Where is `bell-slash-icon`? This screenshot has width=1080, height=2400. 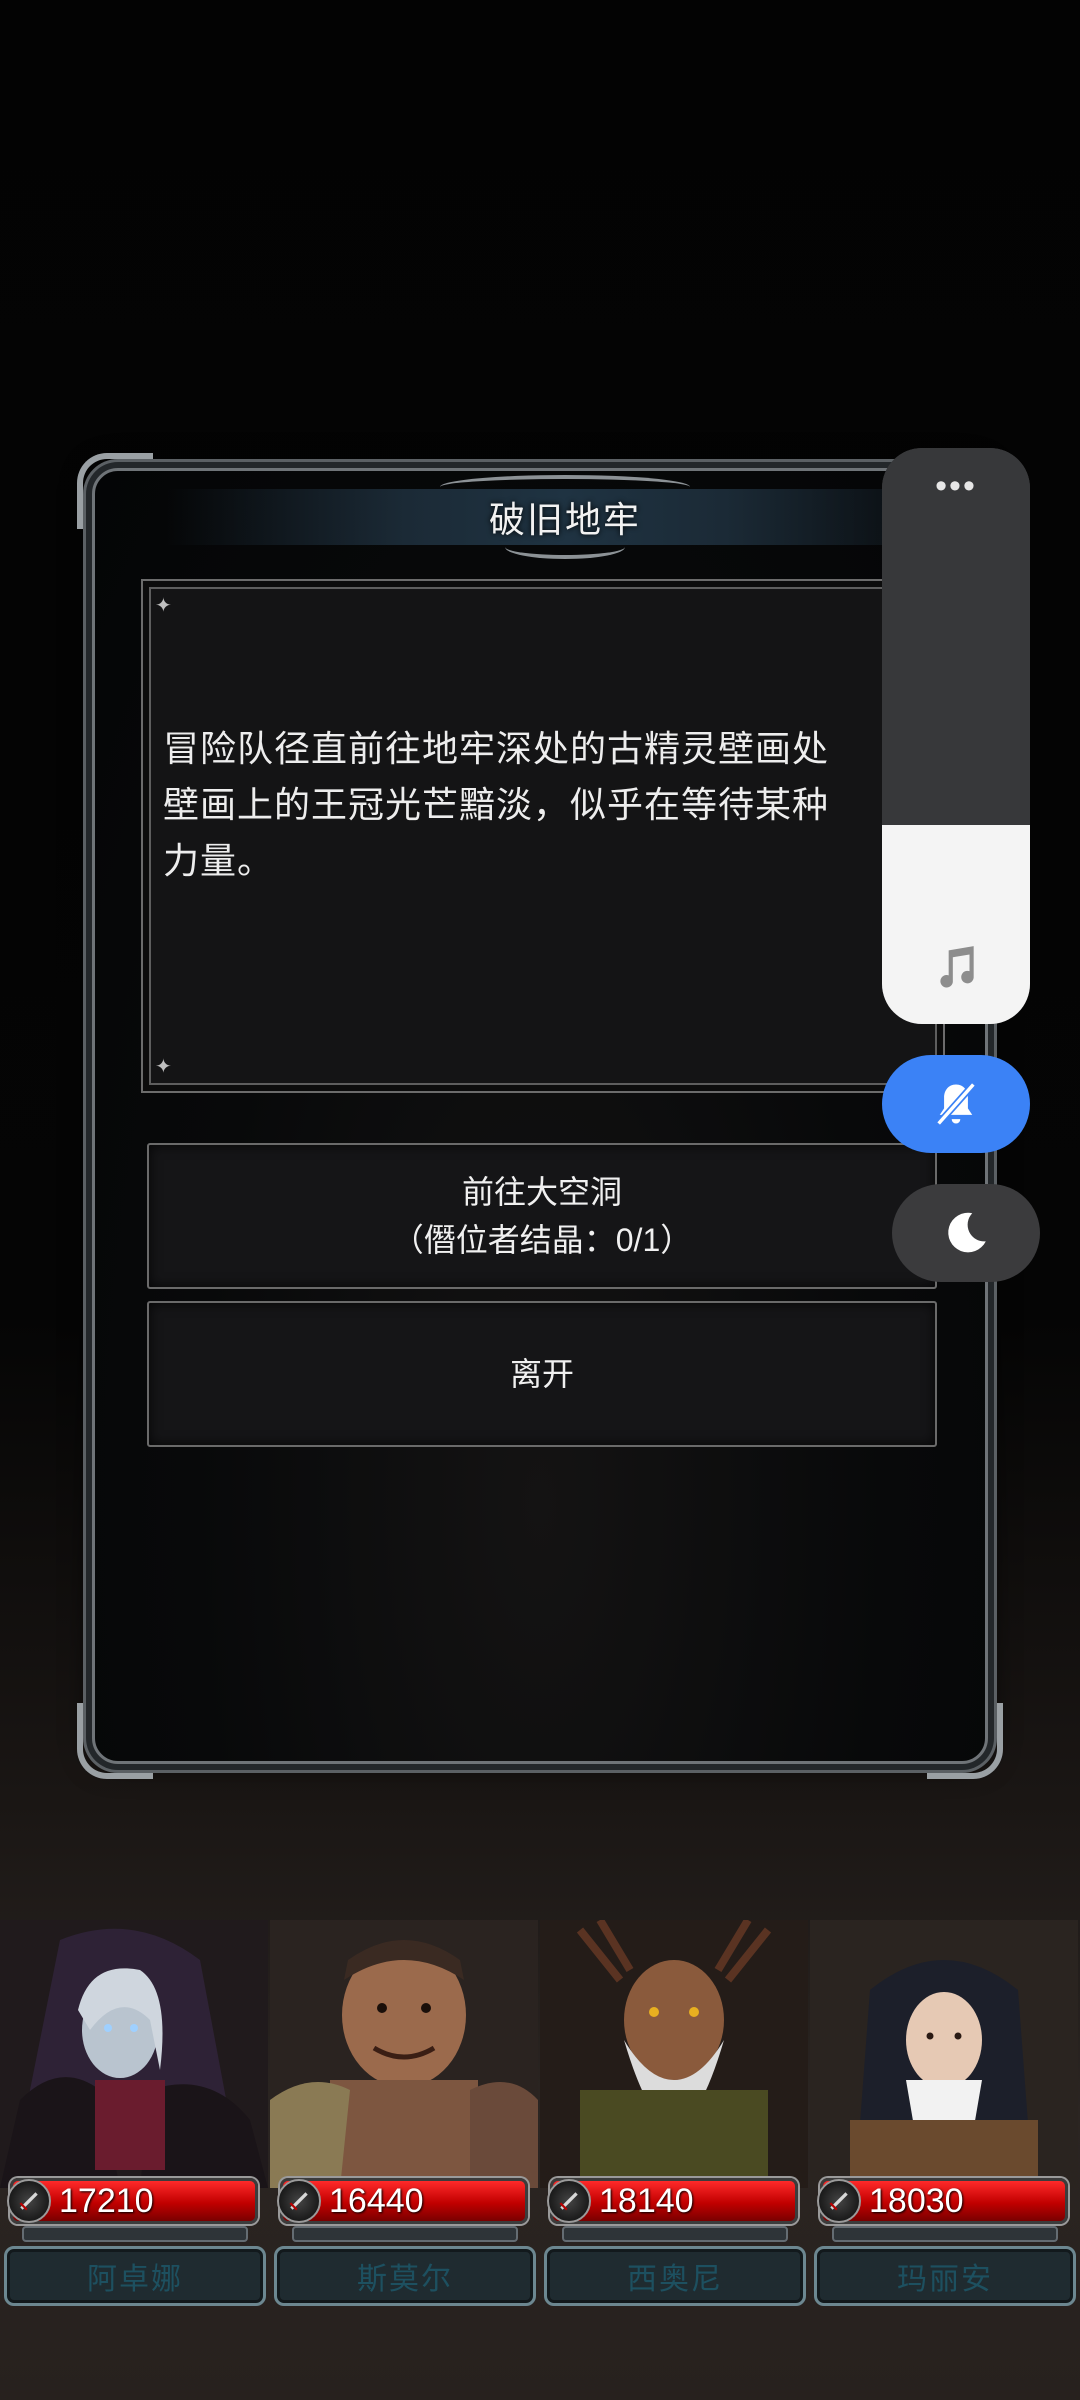
bell-slash-icon is located at coordinates (956, 1104).